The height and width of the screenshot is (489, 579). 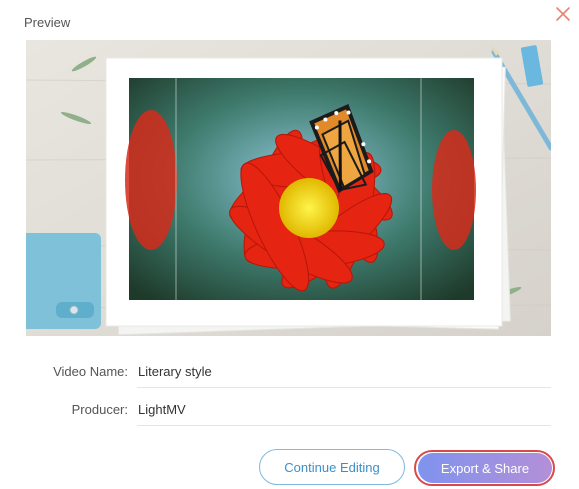 What do you see at coordinates (63, 281) in the screenshot?
I see `notebook-decoration` at bounding box center [63, 281].